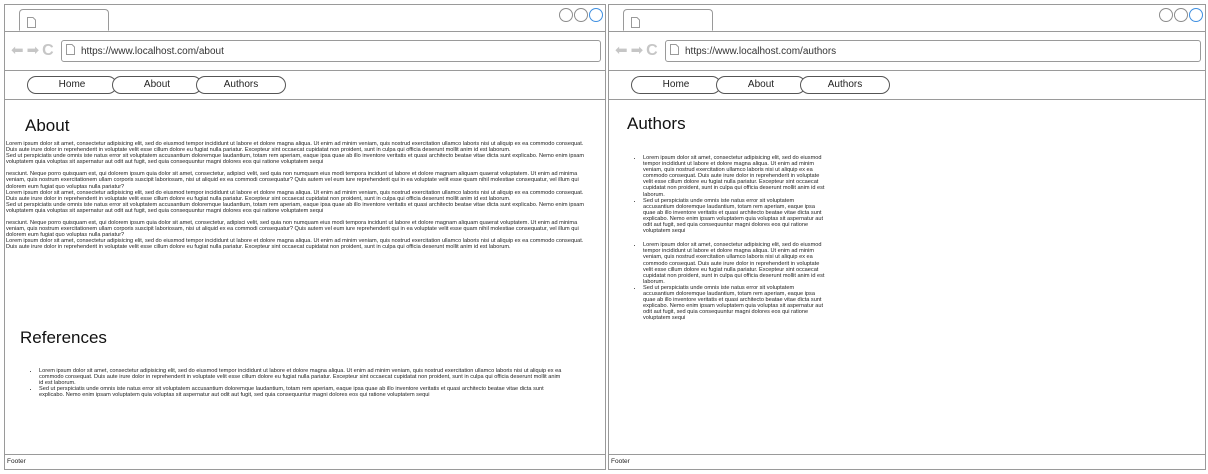 The width and height of the screenshot is (1208, 474). Describe the element at coordinates (761, 51) in the screenshot. I see `url-text: https://www.localhost.com/authors` at that location.